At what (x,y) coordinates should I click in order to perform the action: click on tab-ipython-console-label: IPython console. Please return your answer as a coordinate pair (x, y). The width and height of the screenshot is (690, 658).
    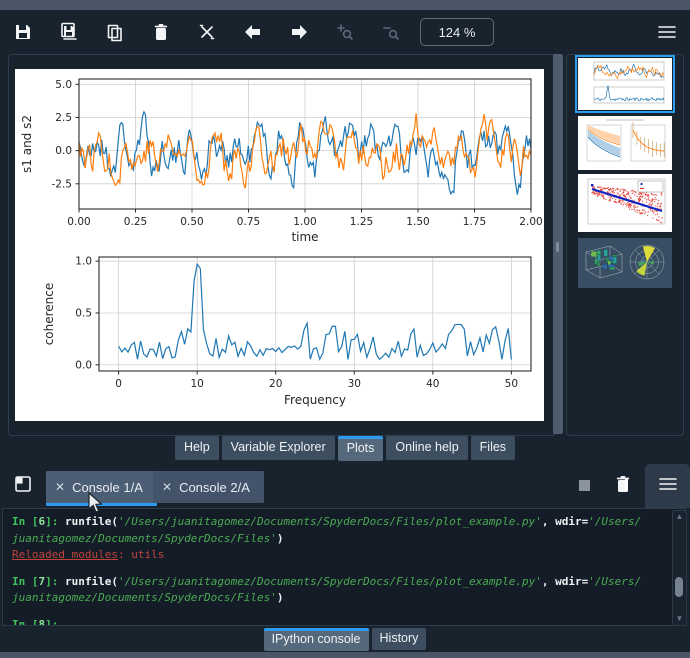
    Looking at the image, I should click on (316, 639).